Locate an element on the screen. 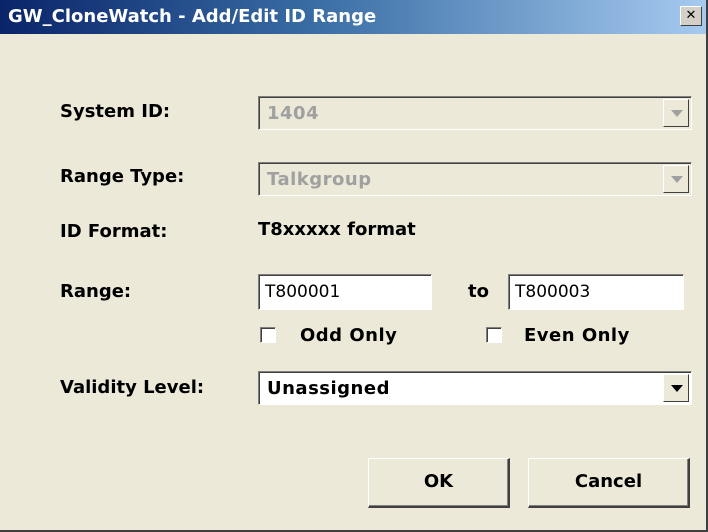  validity-level-dropdown: Unassigned is located at coordinates (475, 388).